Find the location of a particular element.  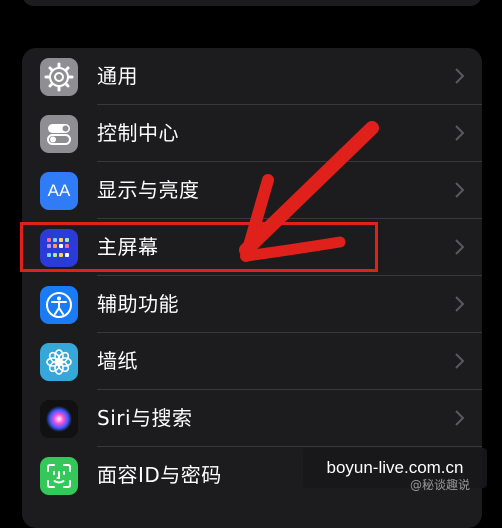

red-arrow-annotation is located at coordinates (309, 191).